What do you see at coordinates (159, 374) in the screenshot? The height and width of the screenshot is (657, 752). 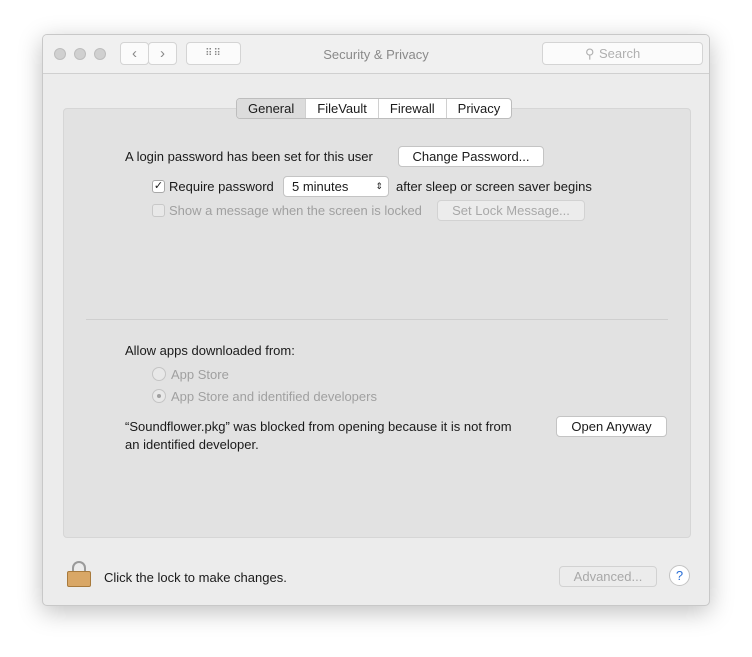 I see `radio-app-store` at bounding box center [159, 374].